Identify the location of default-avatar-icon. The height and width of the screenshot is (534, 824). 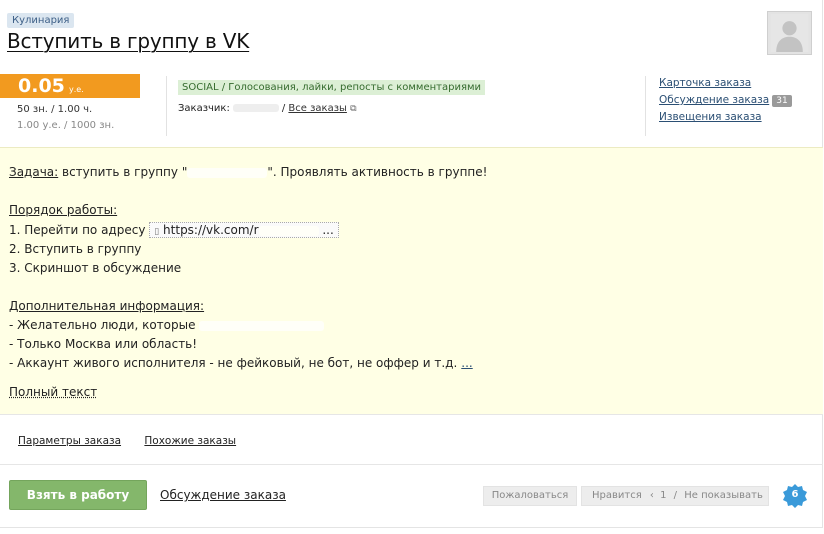
(789, 33).